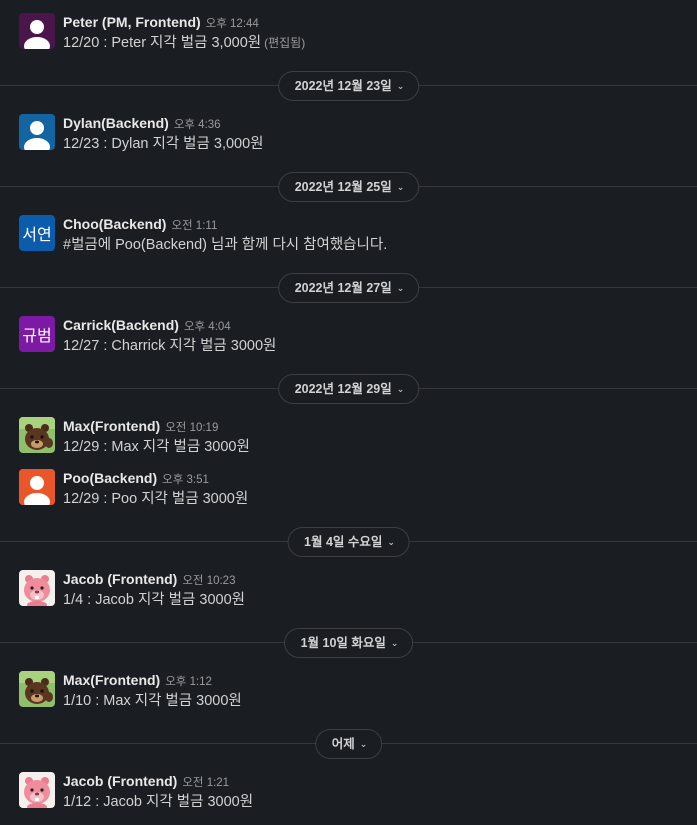 This screenshot has height=825, width=697. Describe the element at coordinates (197, 125) in the screenshot. I see `message-timestamp: 오후 4:36` at that location.